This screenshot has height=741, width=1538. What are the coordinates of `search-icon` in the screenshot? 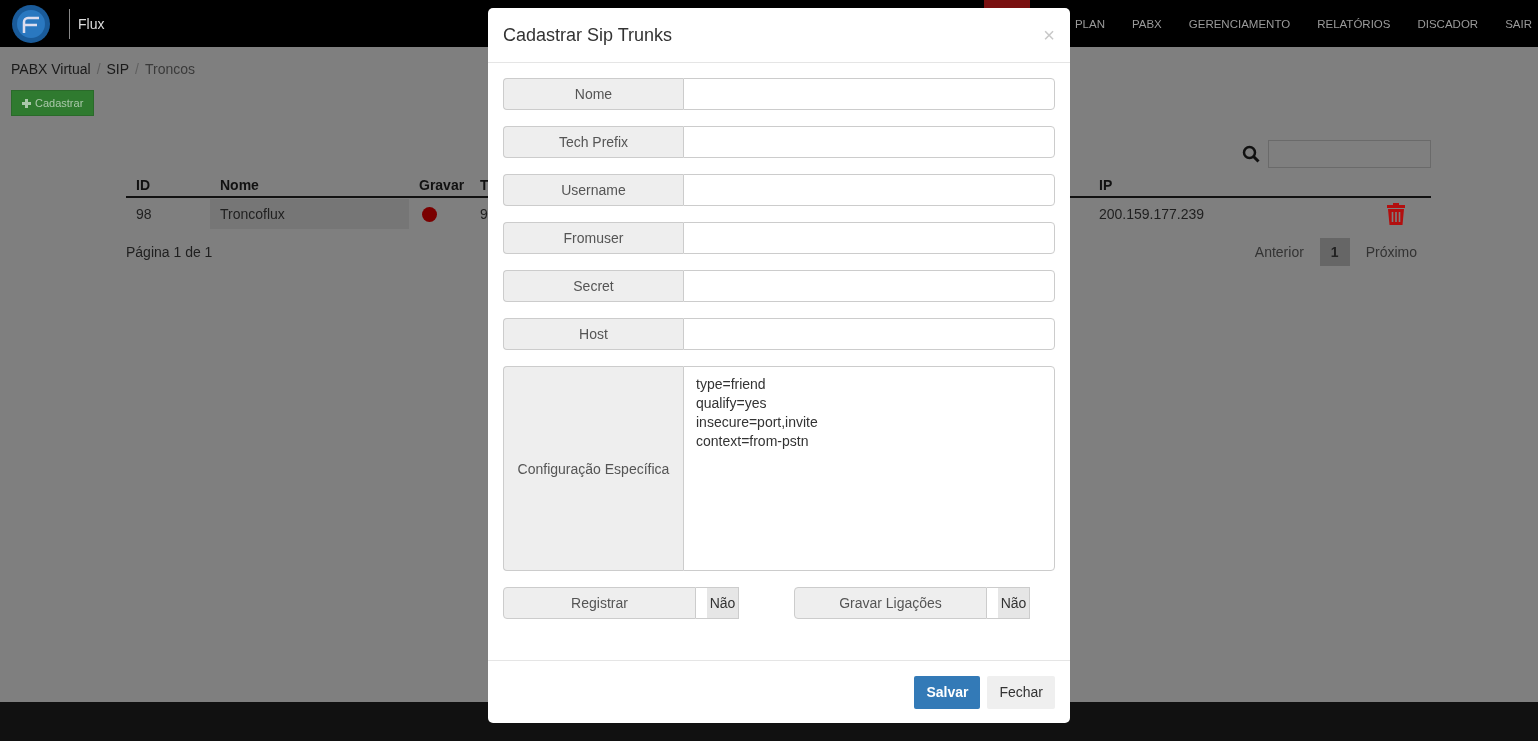 It's located at (1251, 154).